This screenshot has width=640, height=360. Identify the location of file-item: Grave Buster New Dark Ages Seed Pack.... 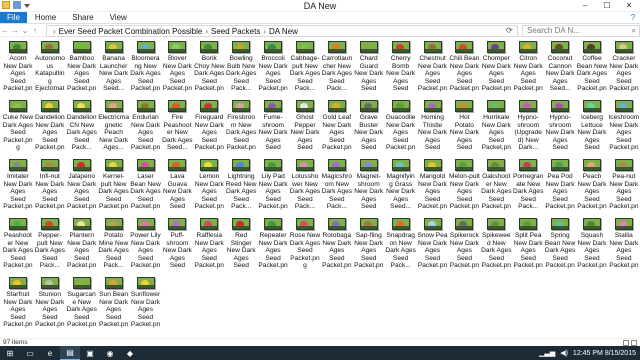
(369, 126).